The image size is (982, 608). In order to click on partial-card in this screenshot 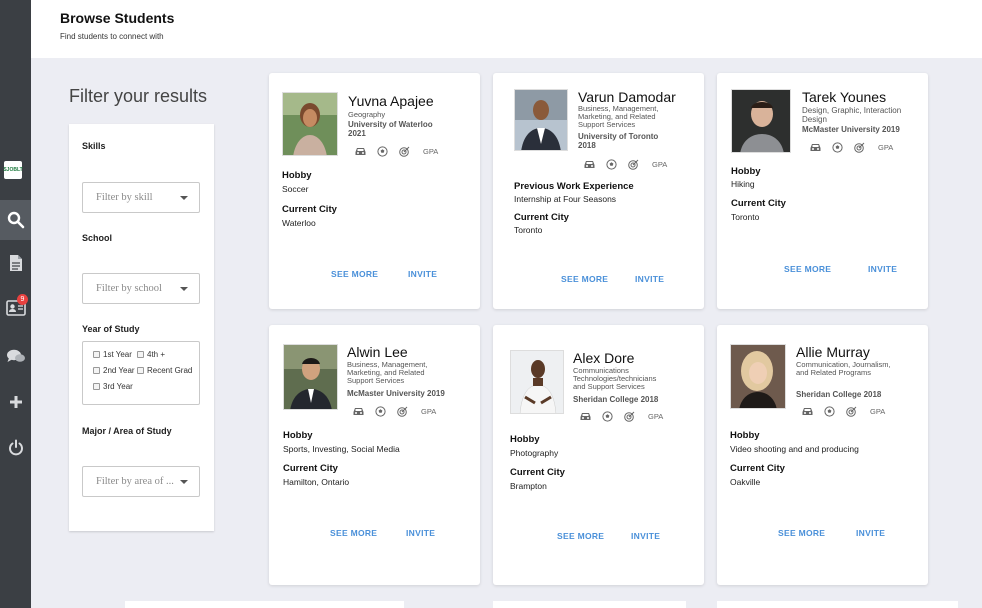, I will do `click(264, 604)`.